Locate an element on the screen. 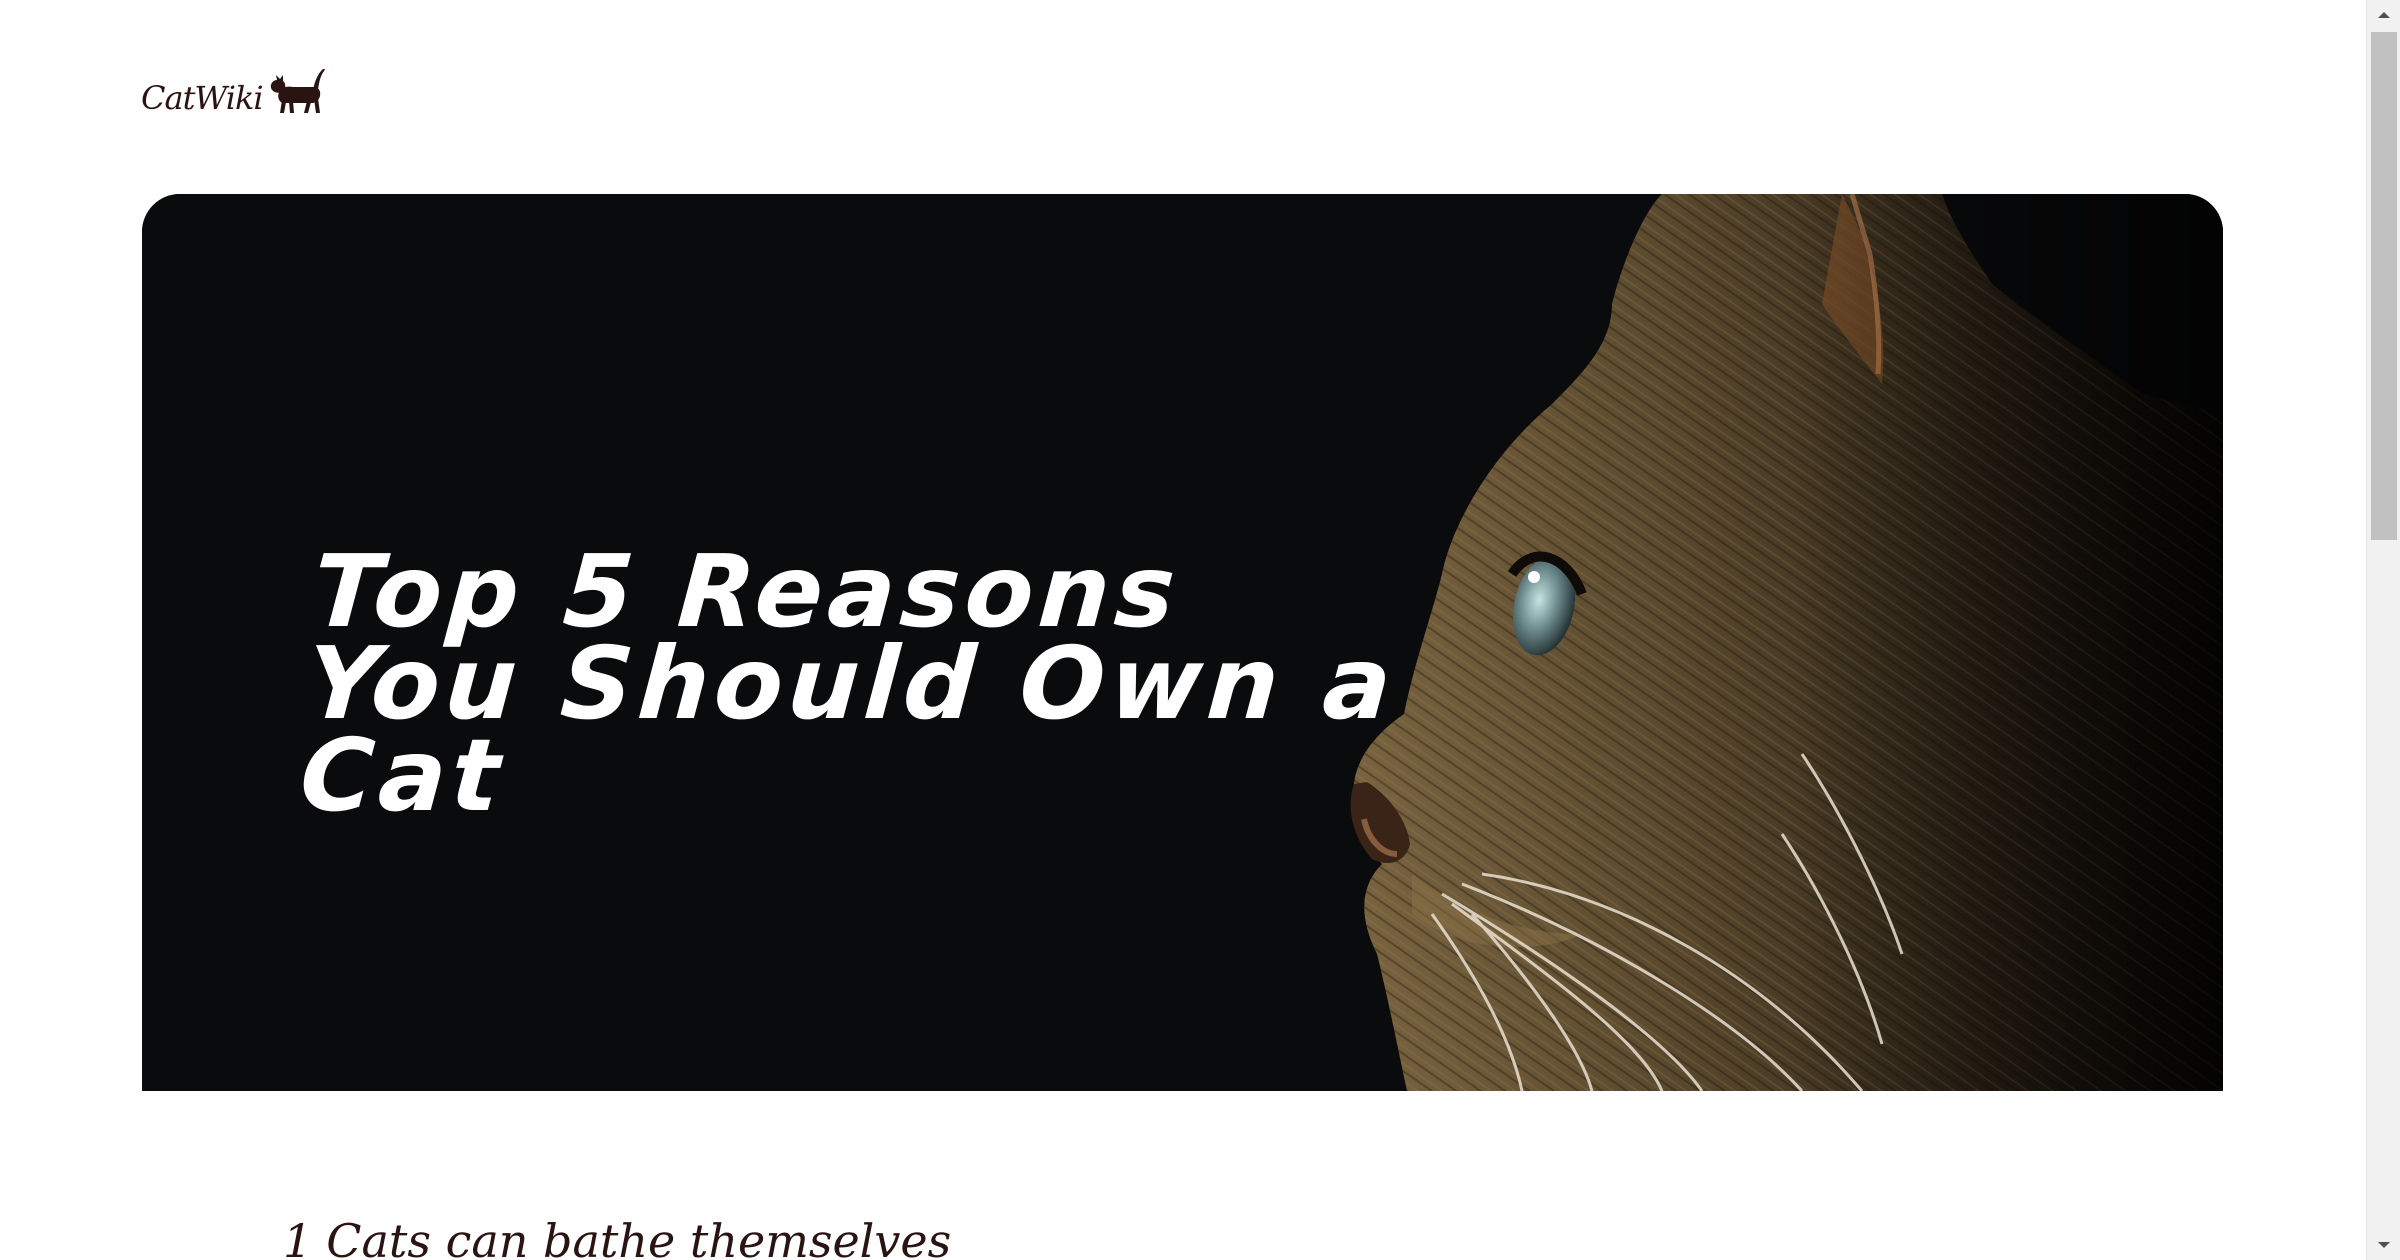  article-item-number: 1 is located at coordinates (298, 1237).